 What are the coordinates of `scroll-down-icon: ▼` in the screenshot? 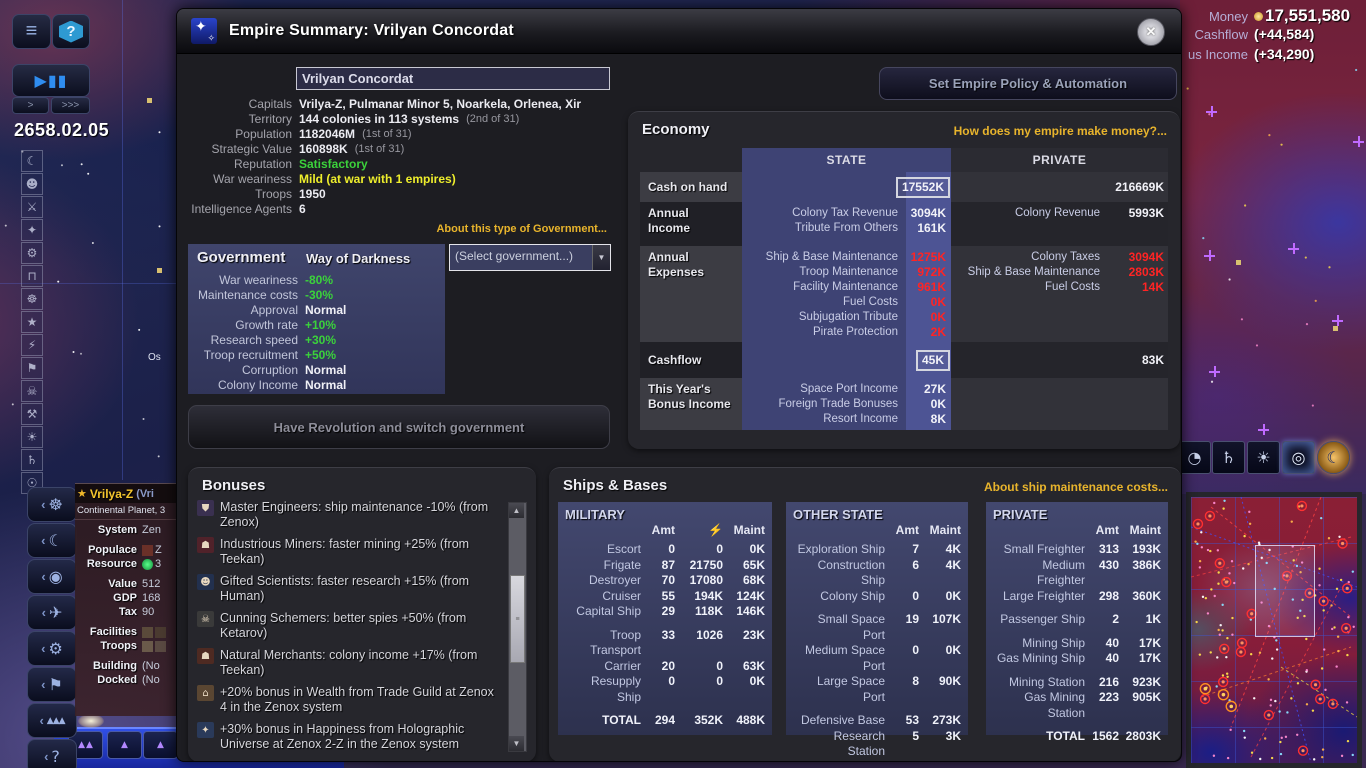 It's located at (516, 743).